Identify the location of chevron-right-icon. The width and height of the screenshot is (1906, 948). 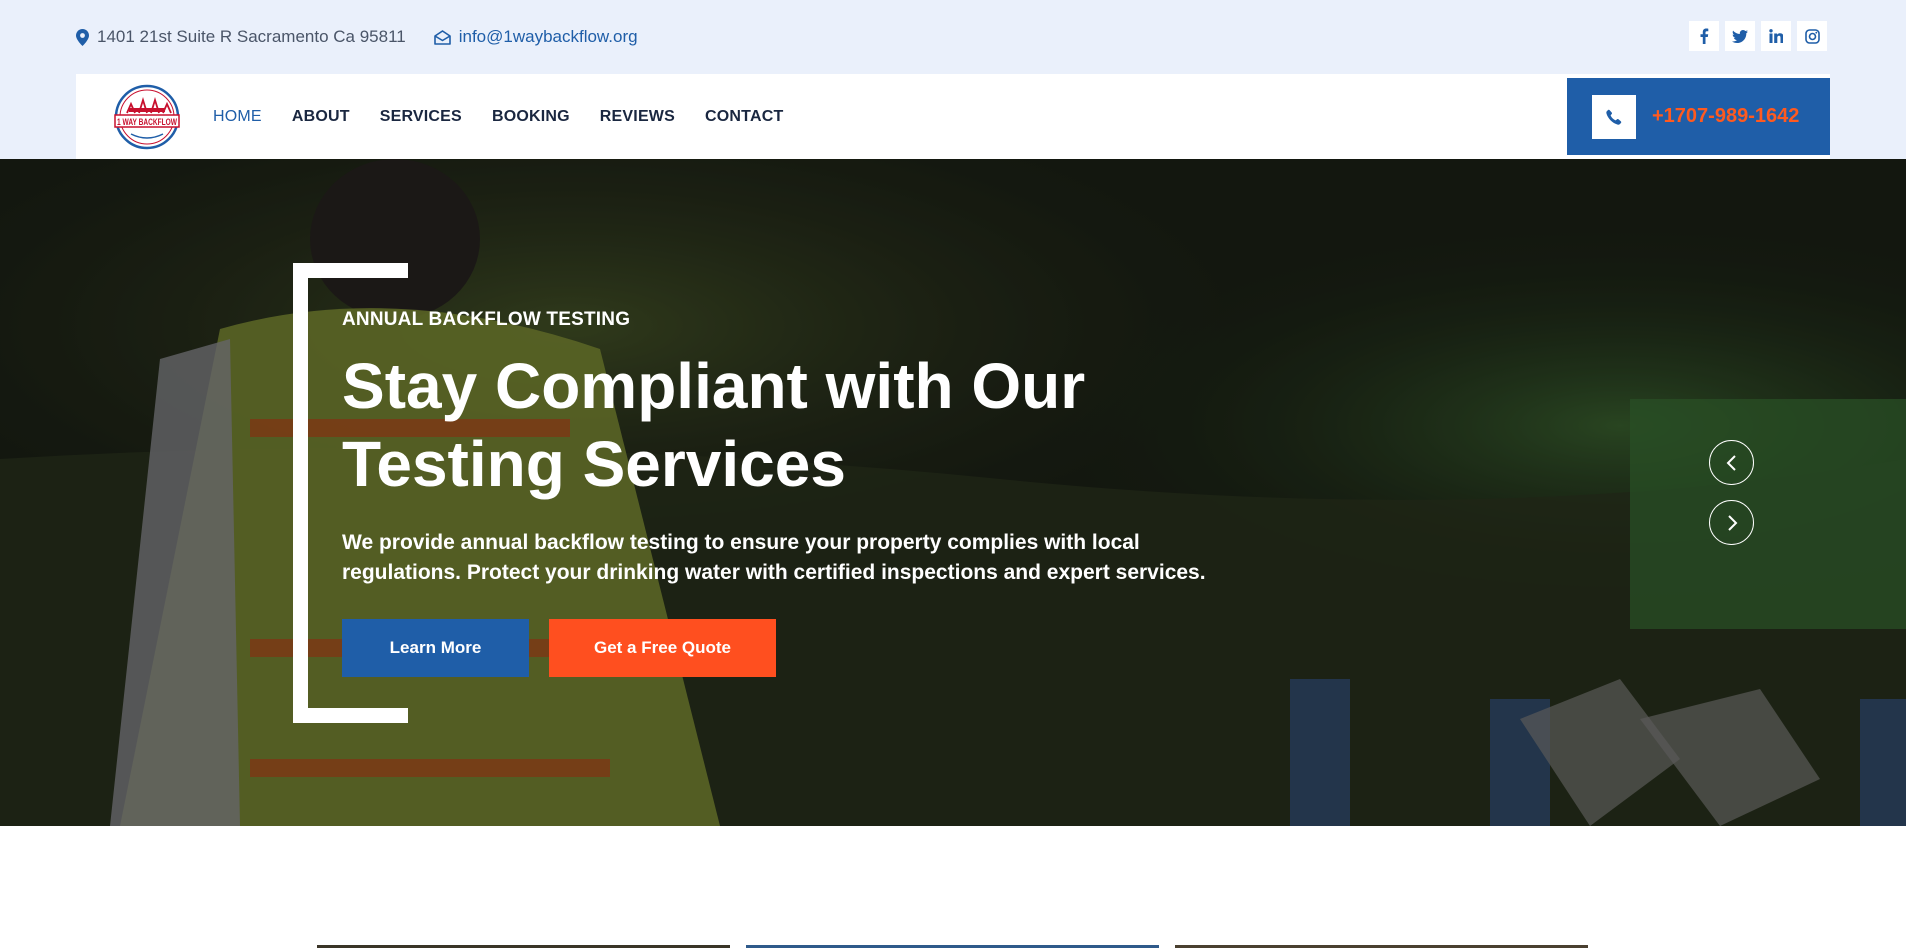
(1732, 522).